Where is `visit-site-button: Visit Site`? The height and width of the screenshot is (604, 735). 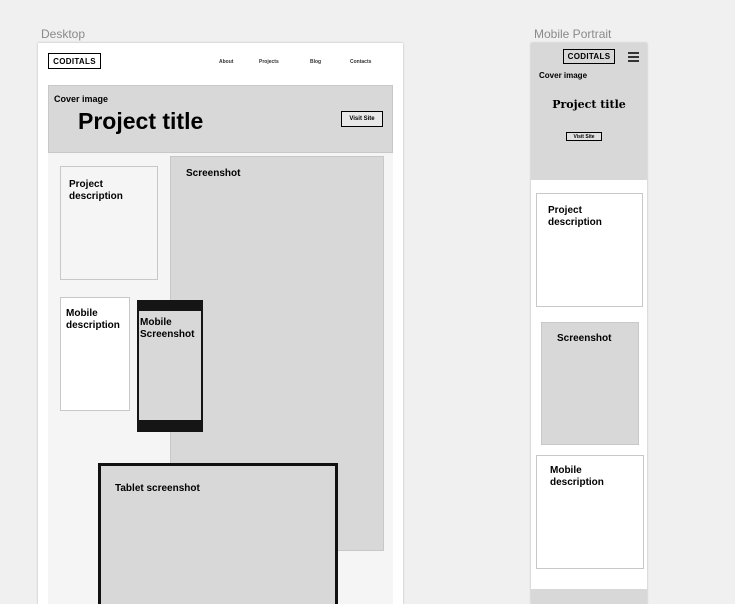 visit-site-button: Visit Site is located at coordinates (362, 119).